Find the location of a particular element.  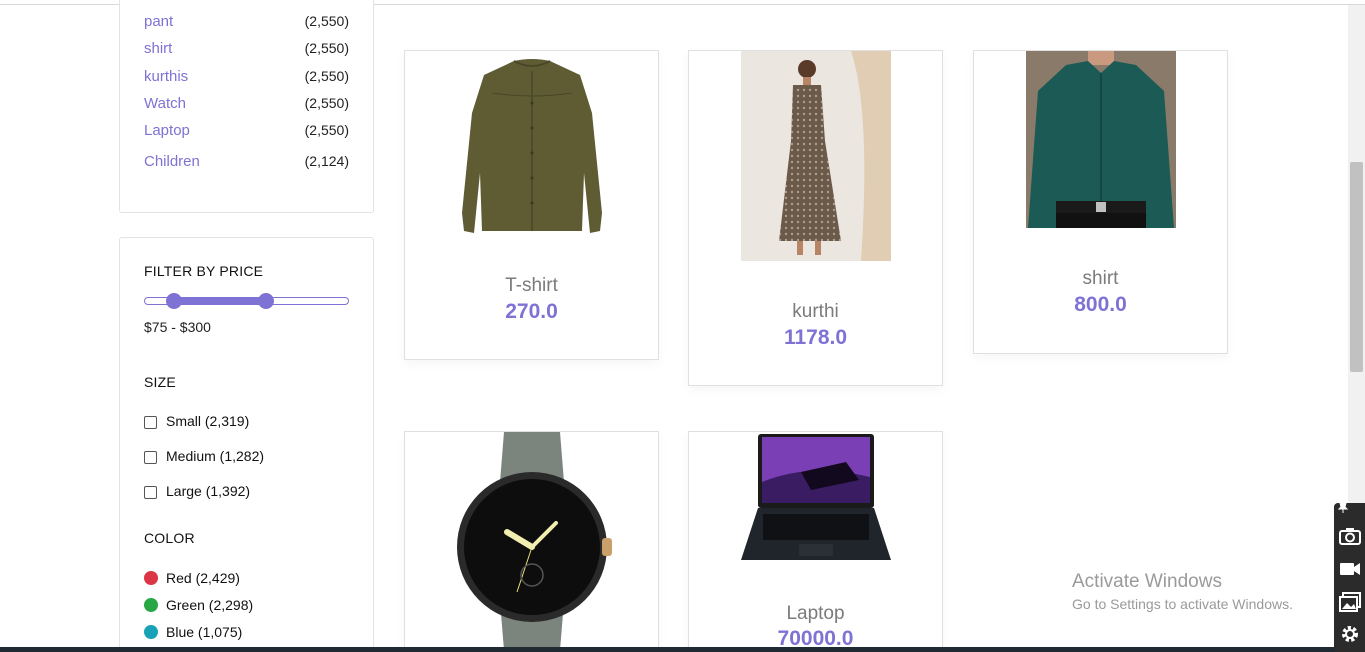

category-item-children: Children (2,124) is located at coordinates (246, 164).